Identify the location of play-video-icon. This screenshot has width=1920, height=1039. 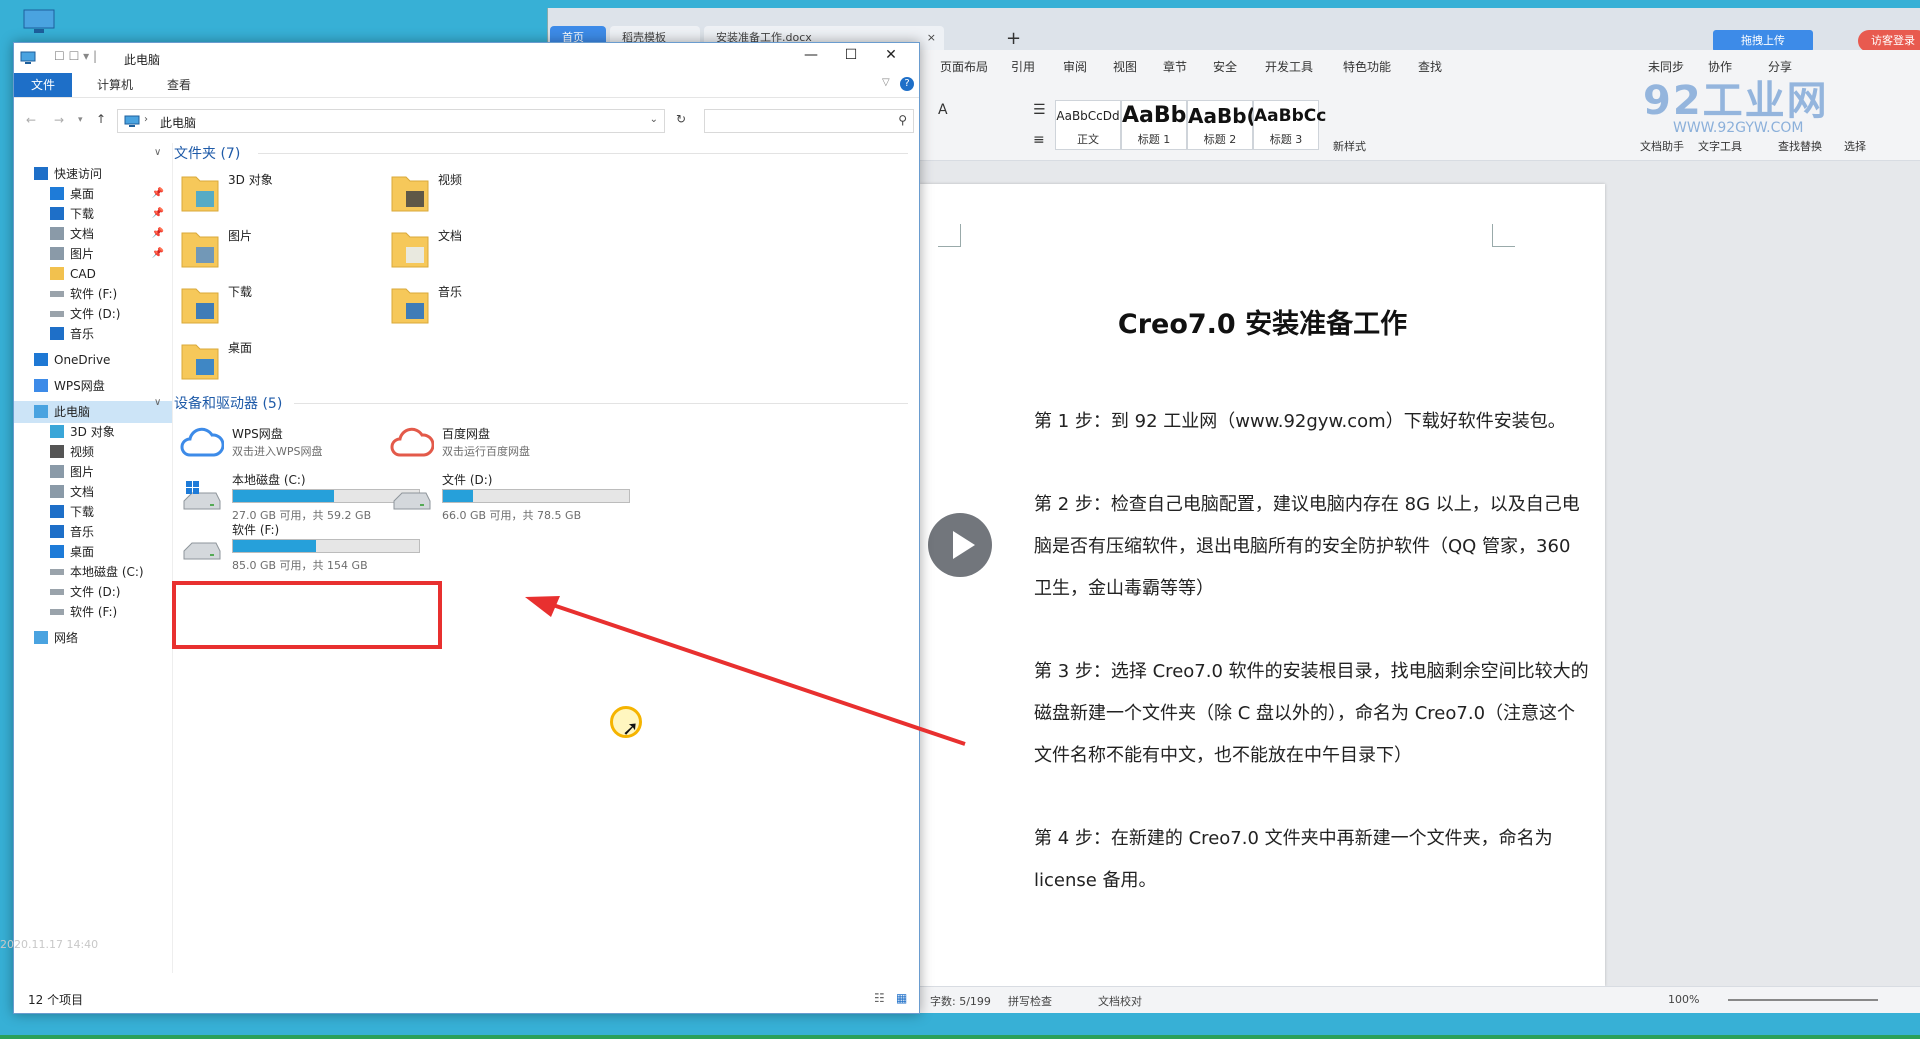
(960, 545).